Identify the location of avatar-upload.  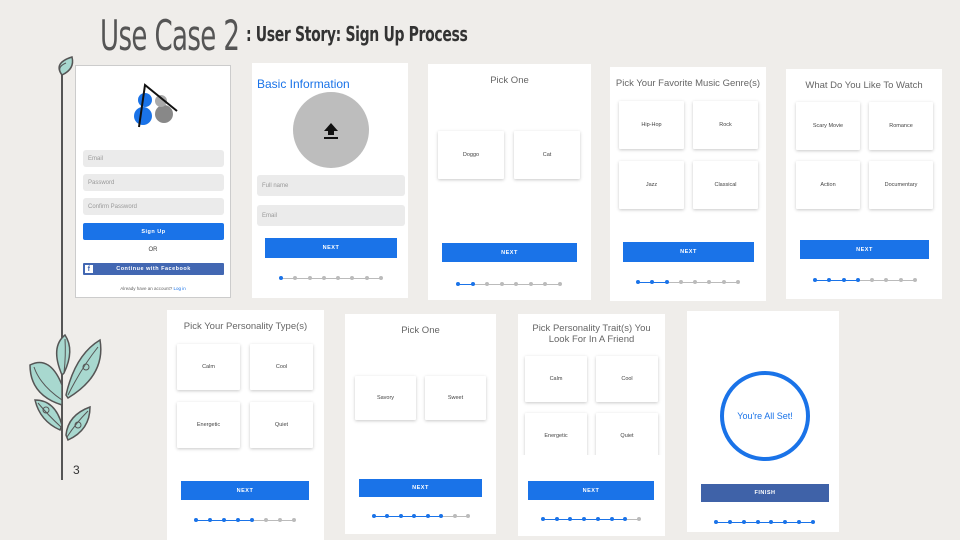
(331, 130).